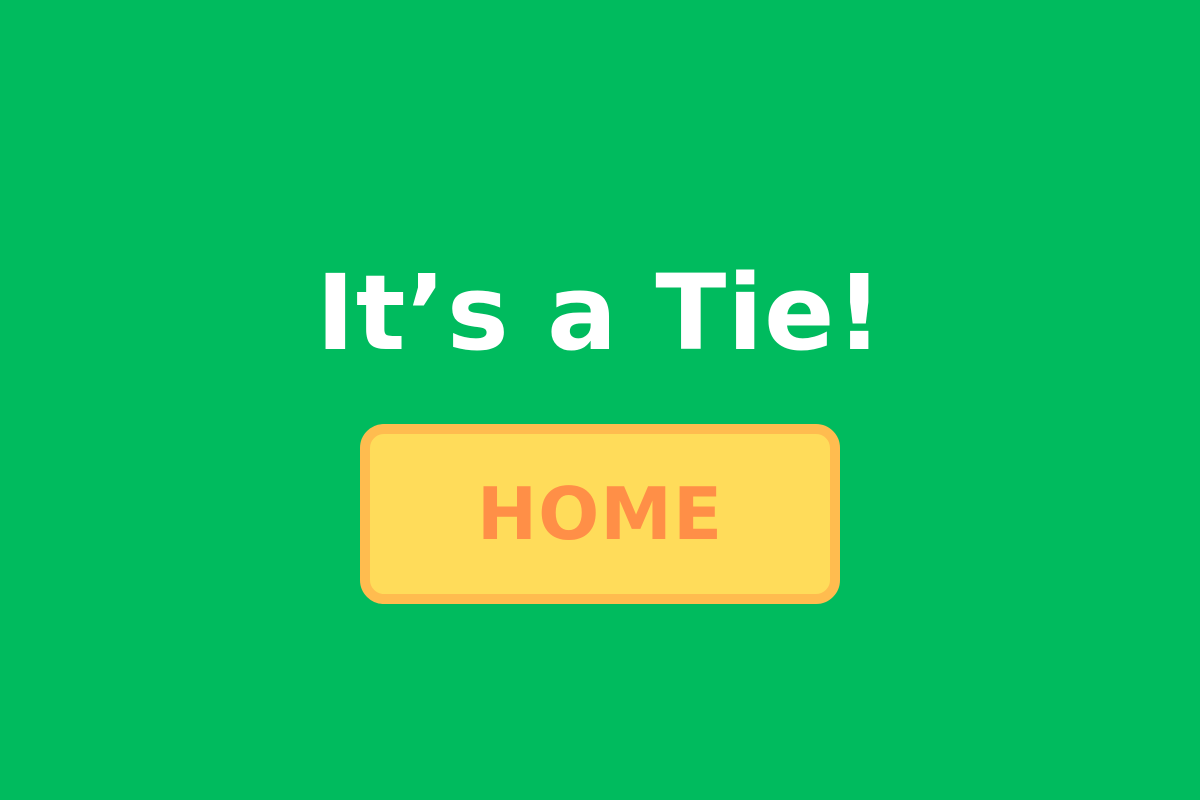 The image size is (1200, 800). I want to click on home-button: HOME, so click(600, 514).